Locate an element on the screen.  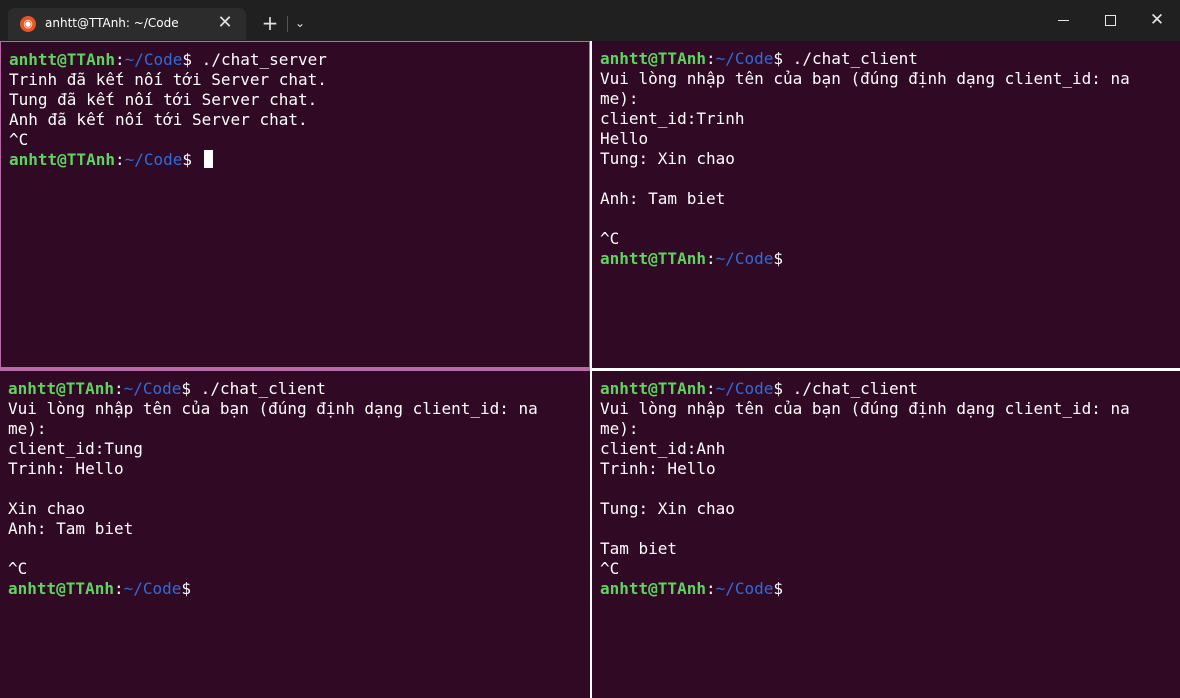
terminal-tab: ◉ anhtt@TTAnh: ~/Code ✕ is located at coordinates (127, 24).